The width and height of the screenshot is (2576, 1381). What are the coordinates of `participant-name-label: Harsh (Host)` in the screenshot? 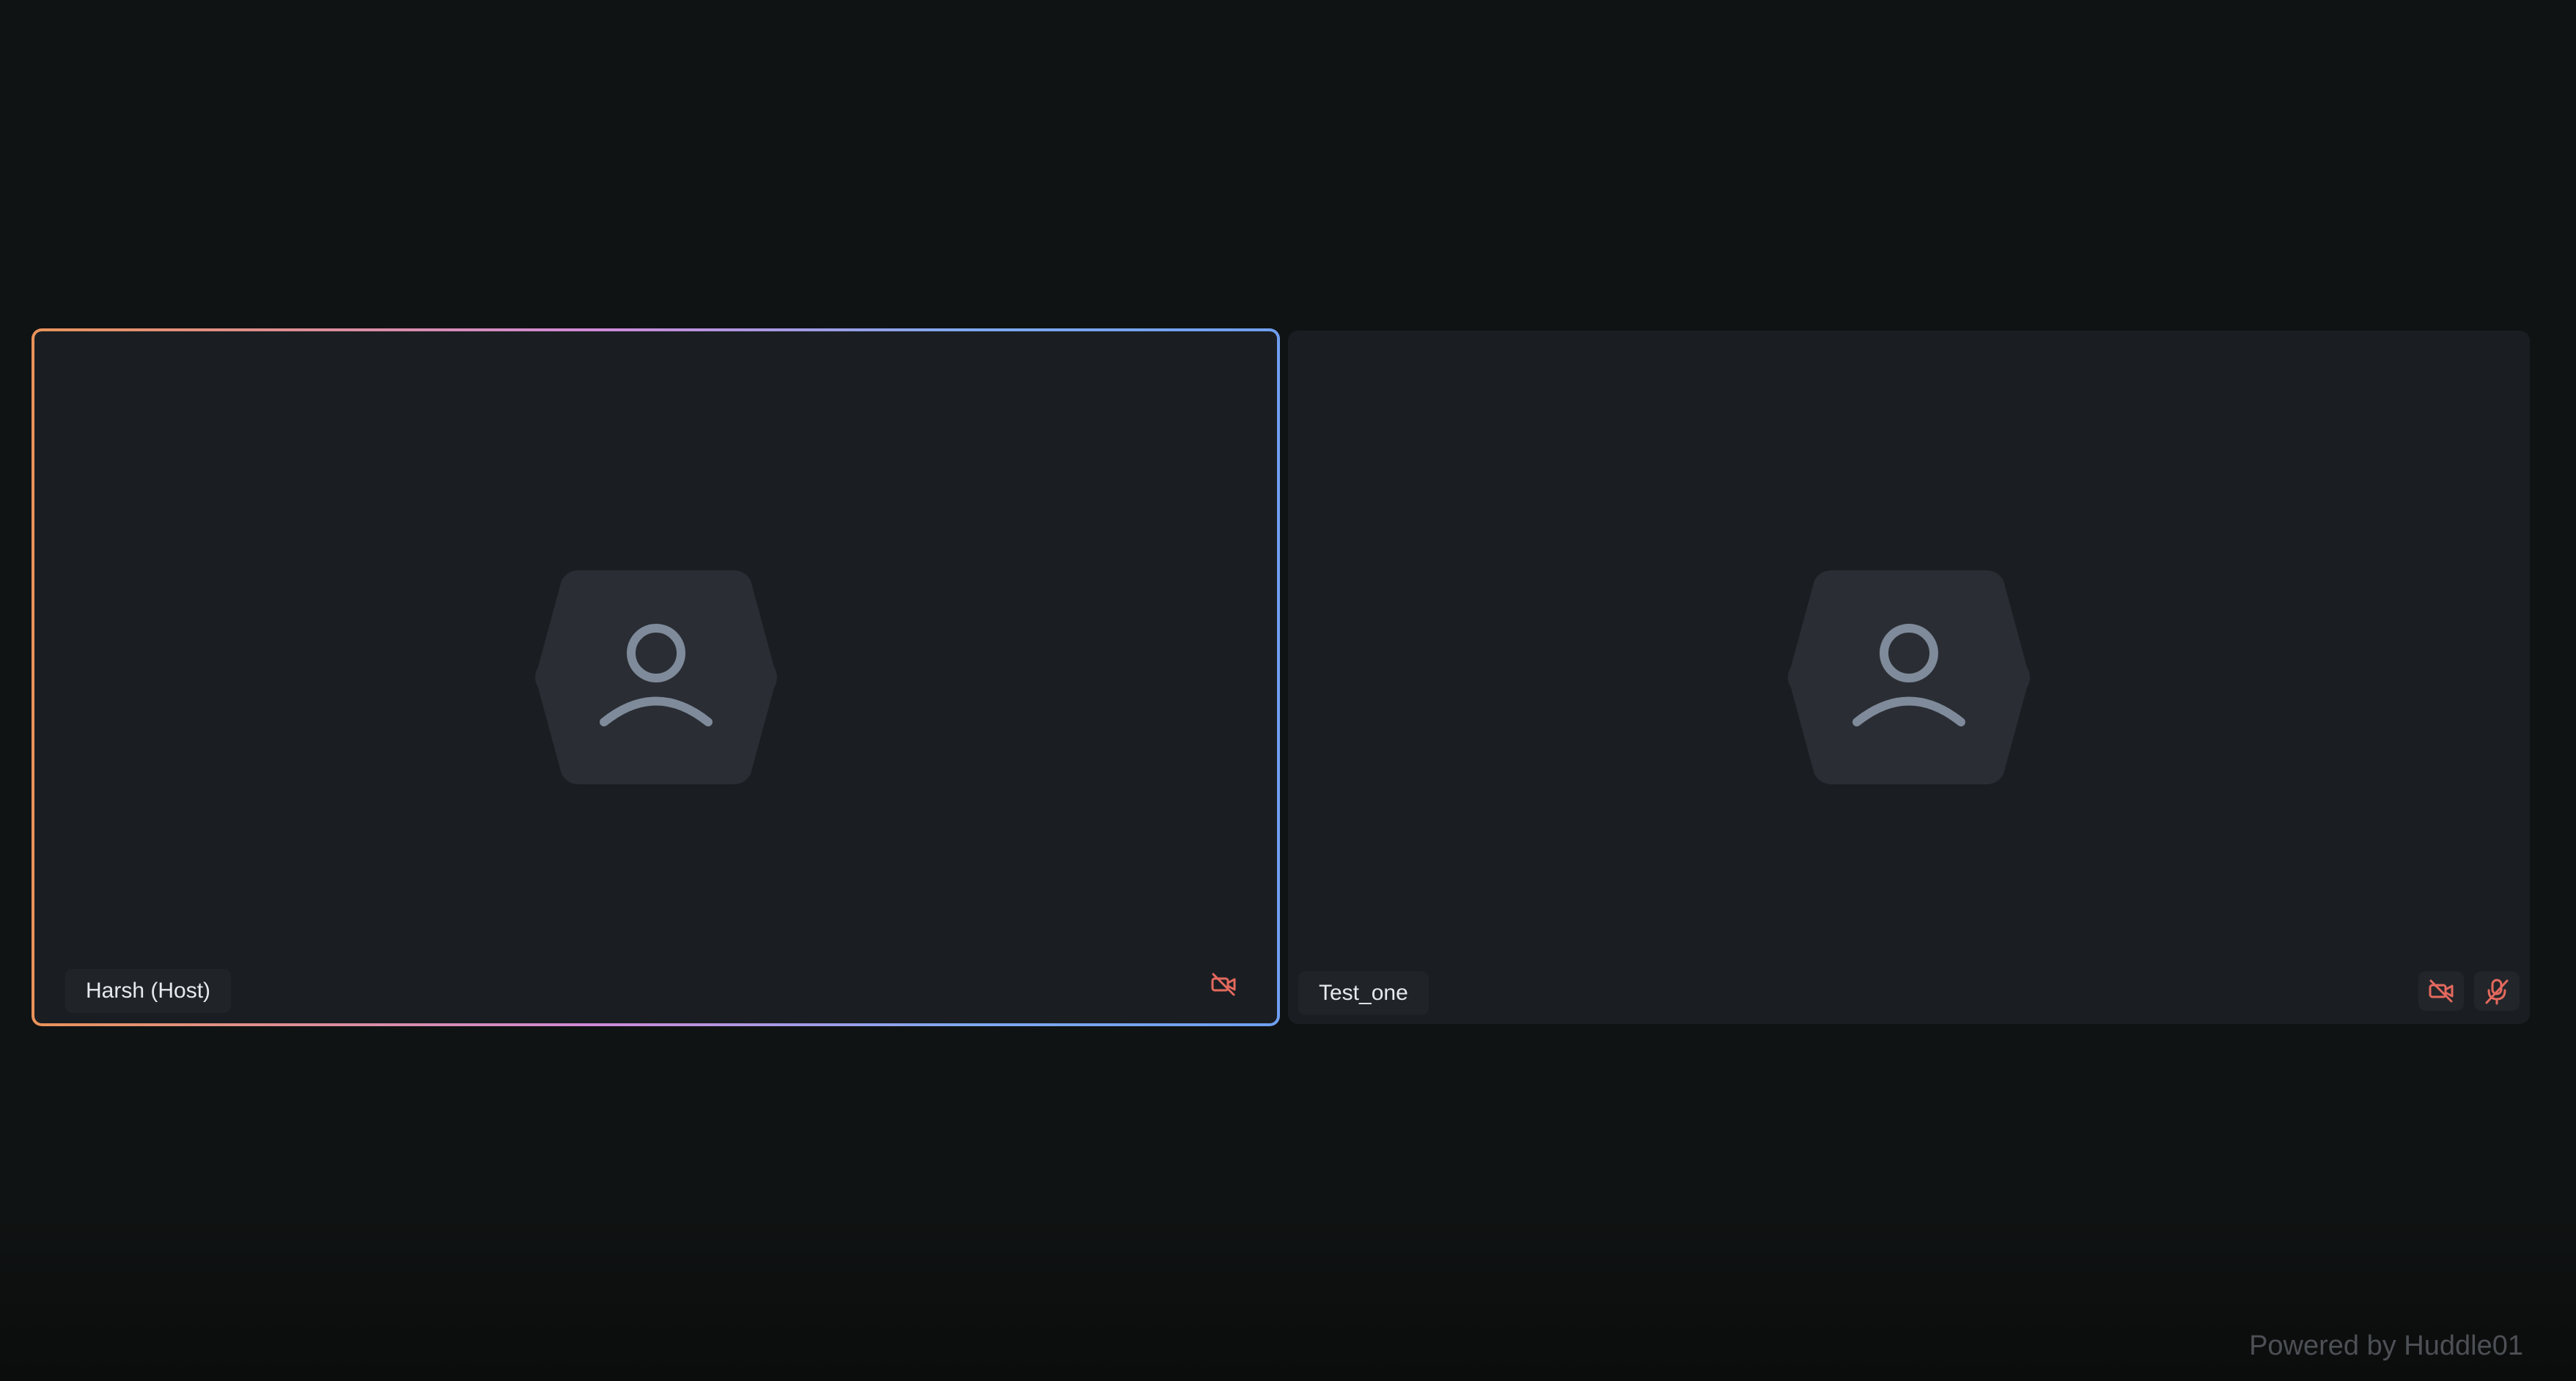 It's located at (148, 991).